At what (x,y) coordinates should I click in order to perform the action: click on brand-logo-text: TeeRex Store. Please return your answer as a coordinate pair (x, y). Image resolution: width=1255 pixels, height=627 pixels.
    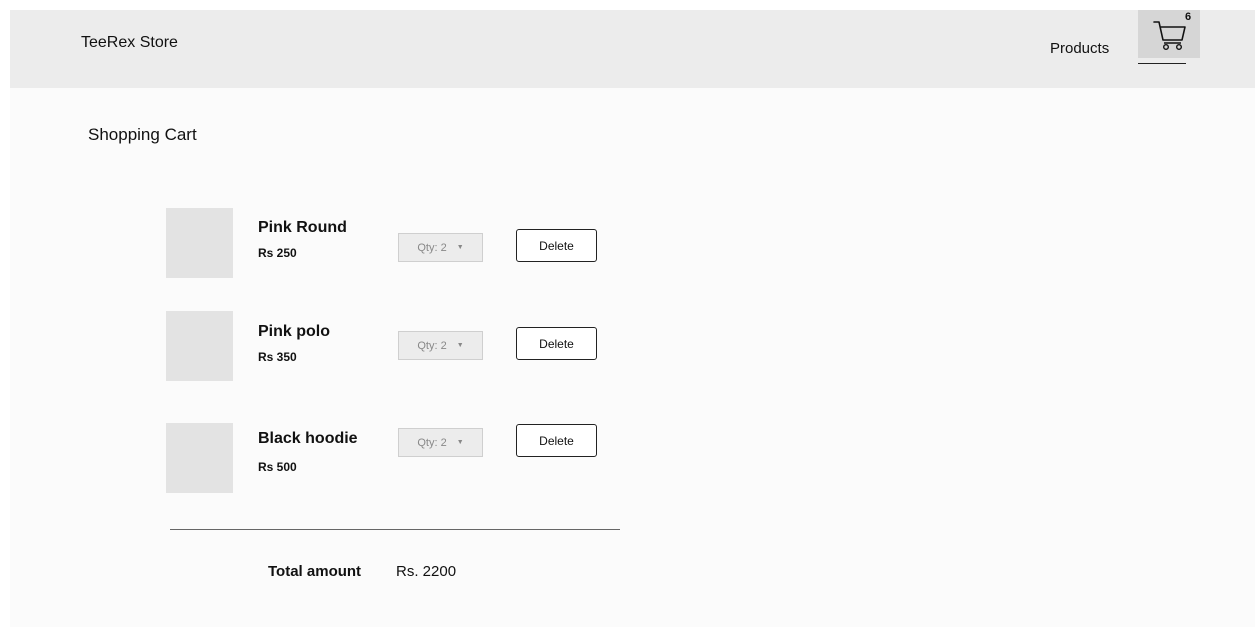
    Looking at the image, I should click on (129, 43).